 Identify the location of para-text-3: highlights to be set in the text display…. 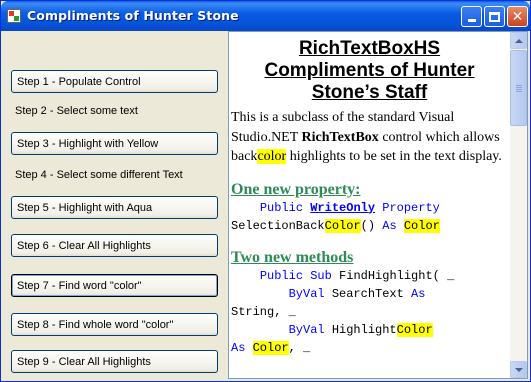
(394, 156).